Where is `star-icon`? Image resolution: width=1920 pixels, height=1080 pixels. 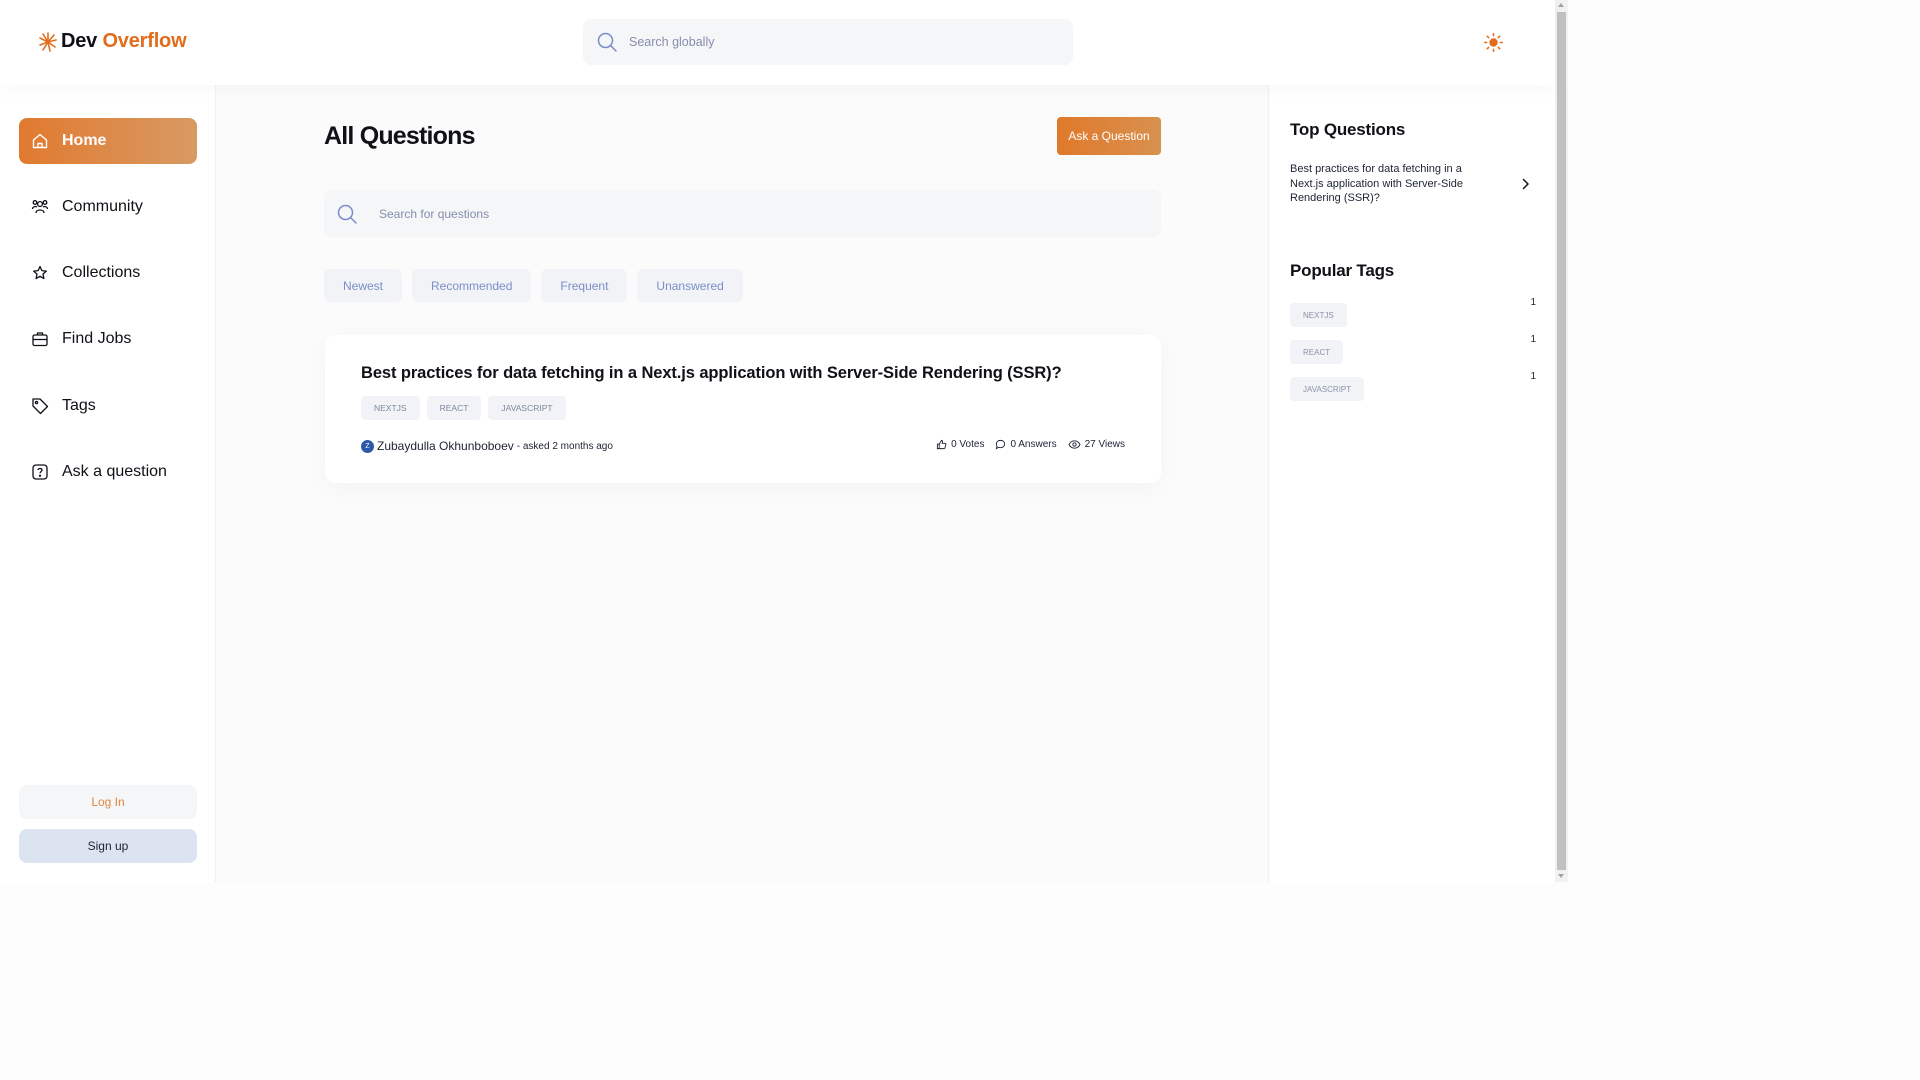 star-icon is located at coordinates (40, 273).